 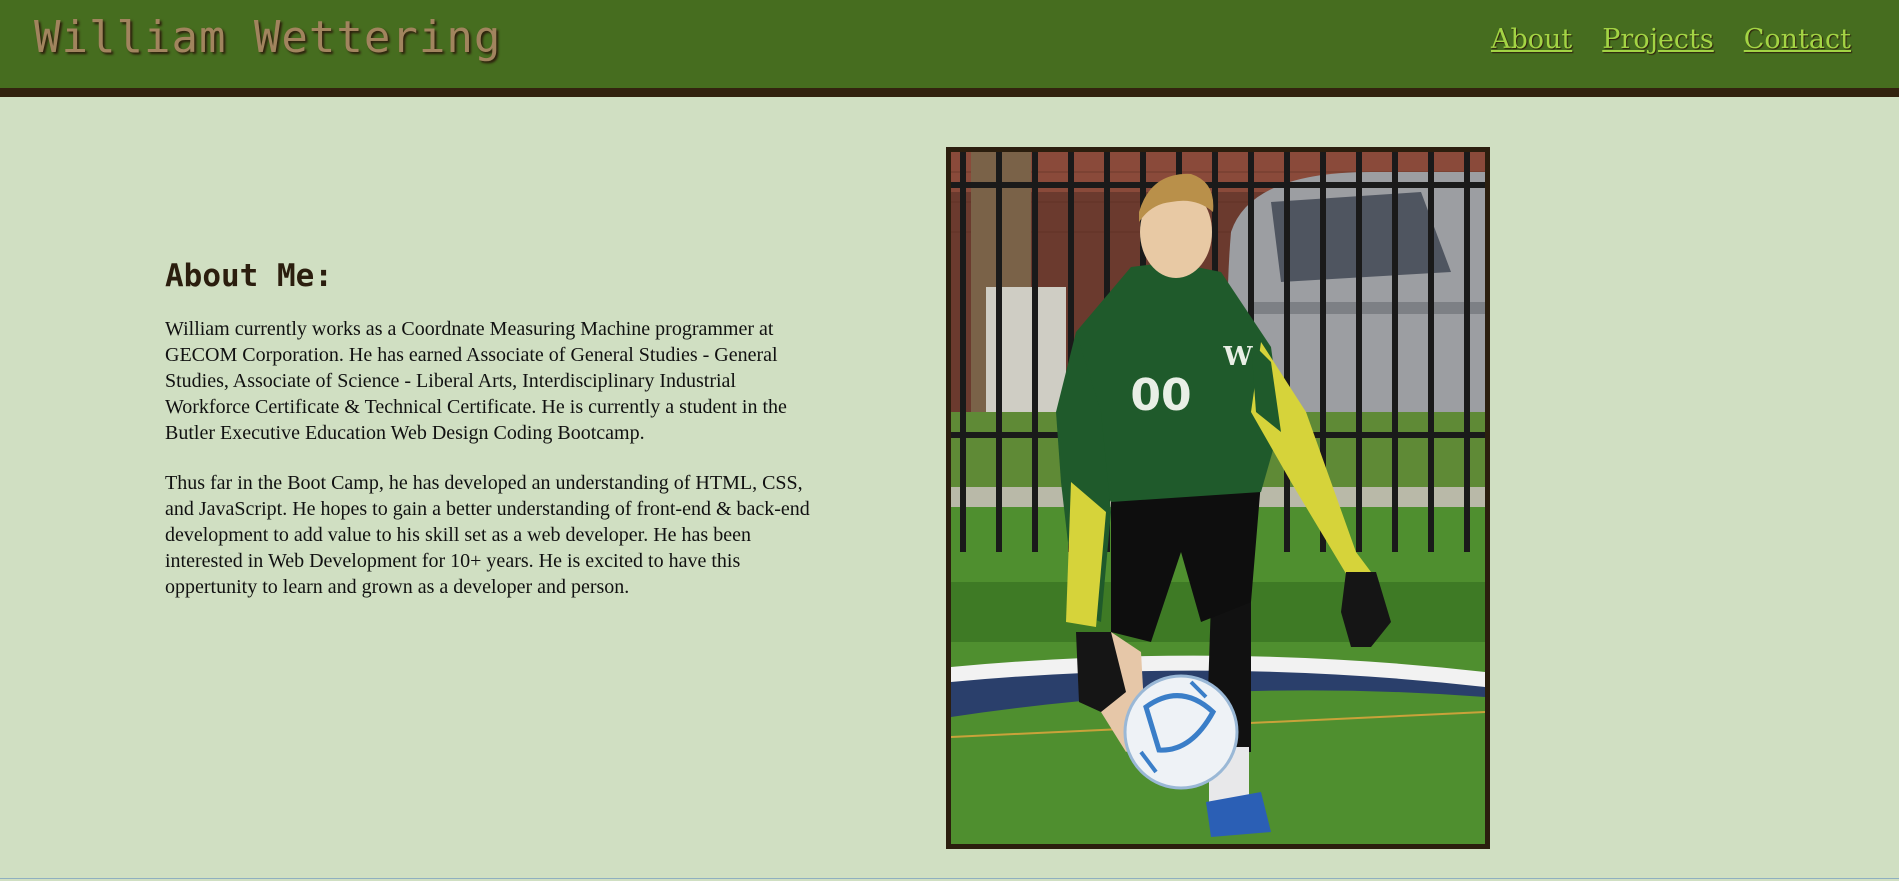 I want to click on site-header: William Wettering About Projects Contact, so click(x=949, y=48).